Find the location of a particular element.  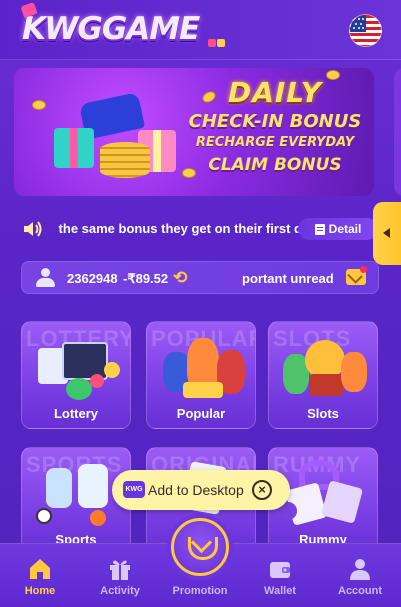

app-logo: KWGGAME is located at coordinates (126, 26).